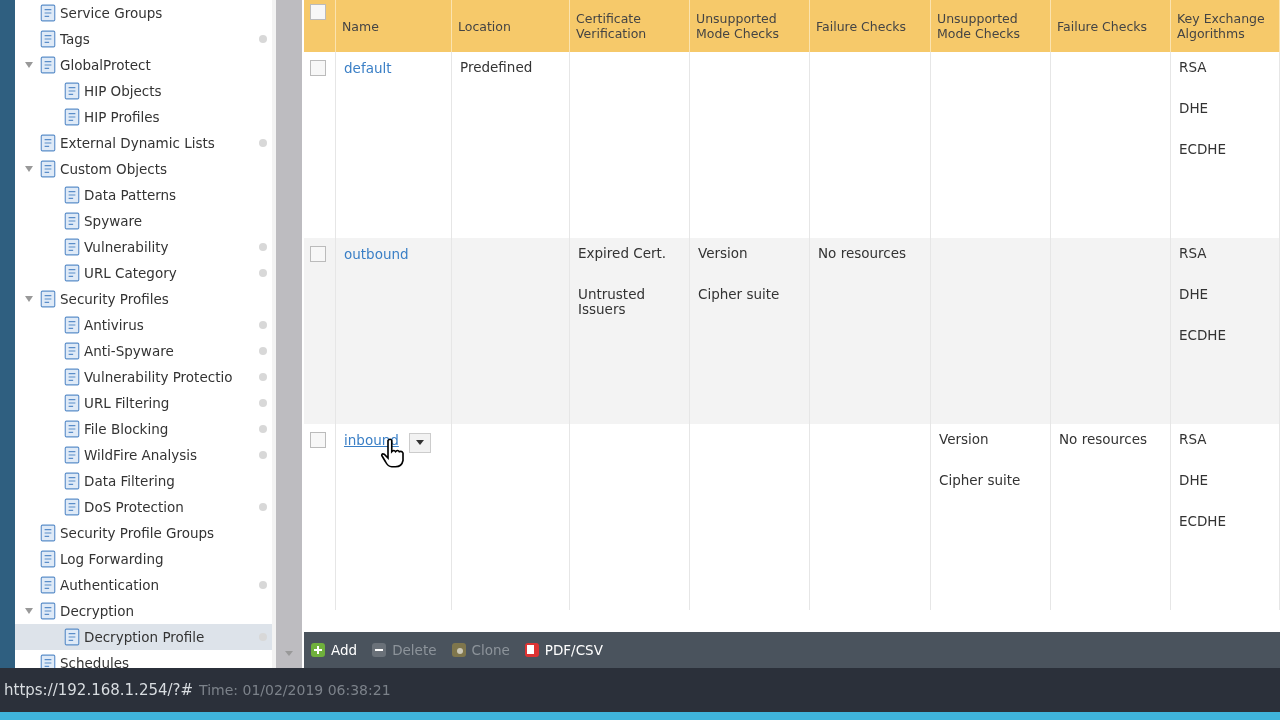 The image size is (1280, 720). I want to click on tree-item: Anti-Spyware, so click(143, 351).